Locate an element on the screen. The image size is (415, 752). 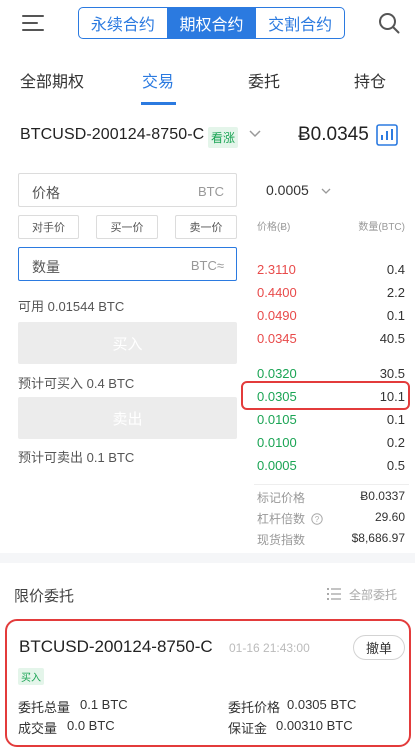
ask-price: 0.4400 is located at coordinates (277, 292).